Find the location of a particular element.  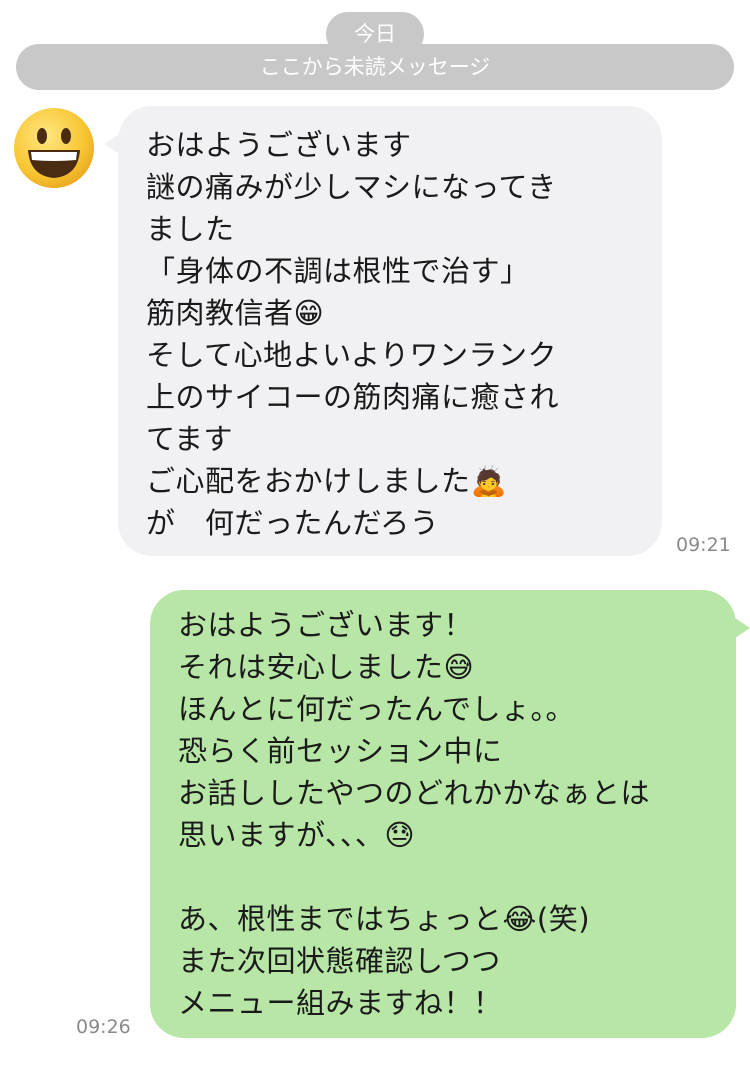

date-label: 今日 is located at coordinates (375, 34).